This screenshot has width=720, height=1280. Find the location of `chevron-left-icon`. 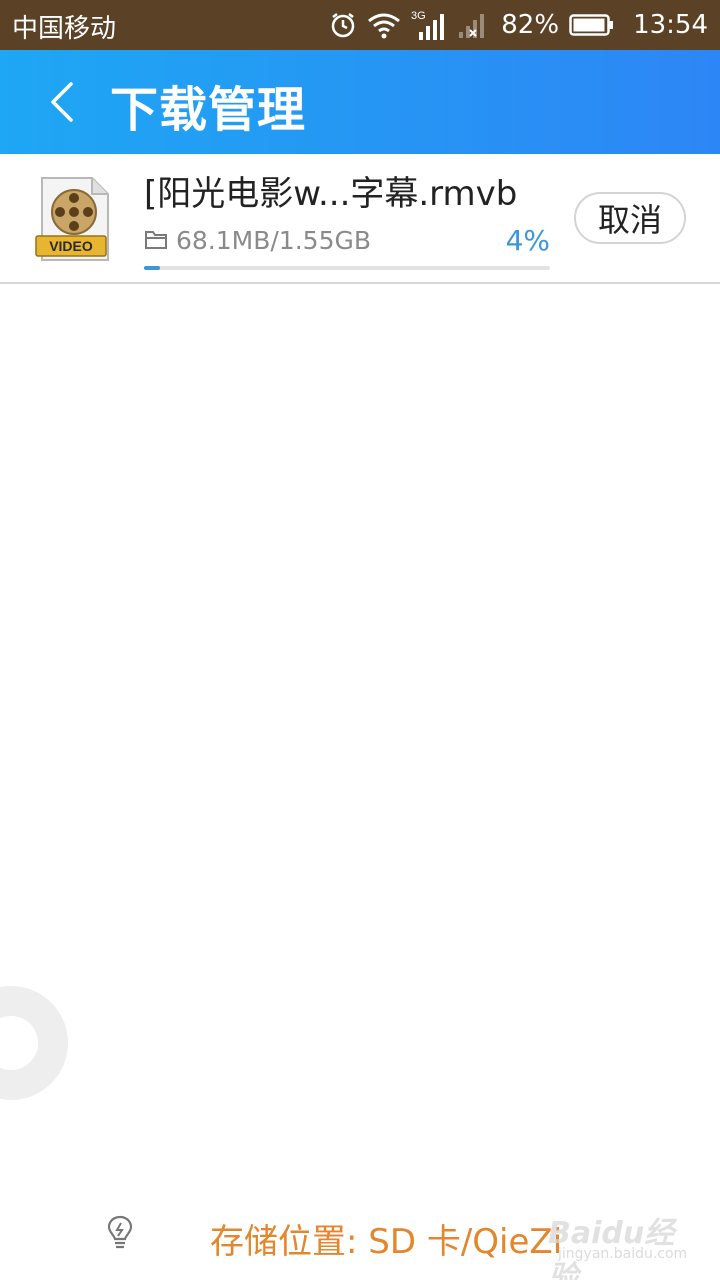

chevron-left-icon is located at coordinates (62, 102).